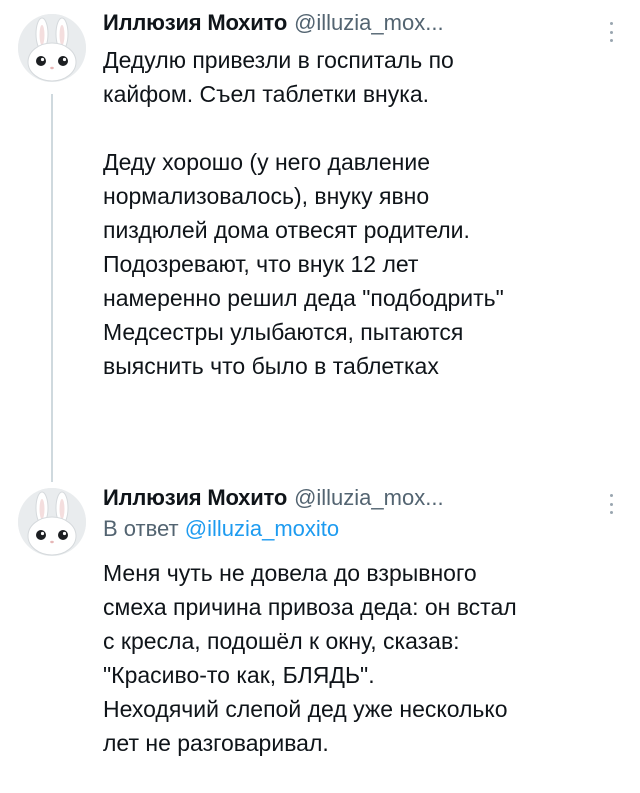 The width and height of the screenshot is (640, 793). What do you see at coordinates (141, 528) in the screenshot?
I see `reply-prefix: В ответ` at bounding box center [141, 528].